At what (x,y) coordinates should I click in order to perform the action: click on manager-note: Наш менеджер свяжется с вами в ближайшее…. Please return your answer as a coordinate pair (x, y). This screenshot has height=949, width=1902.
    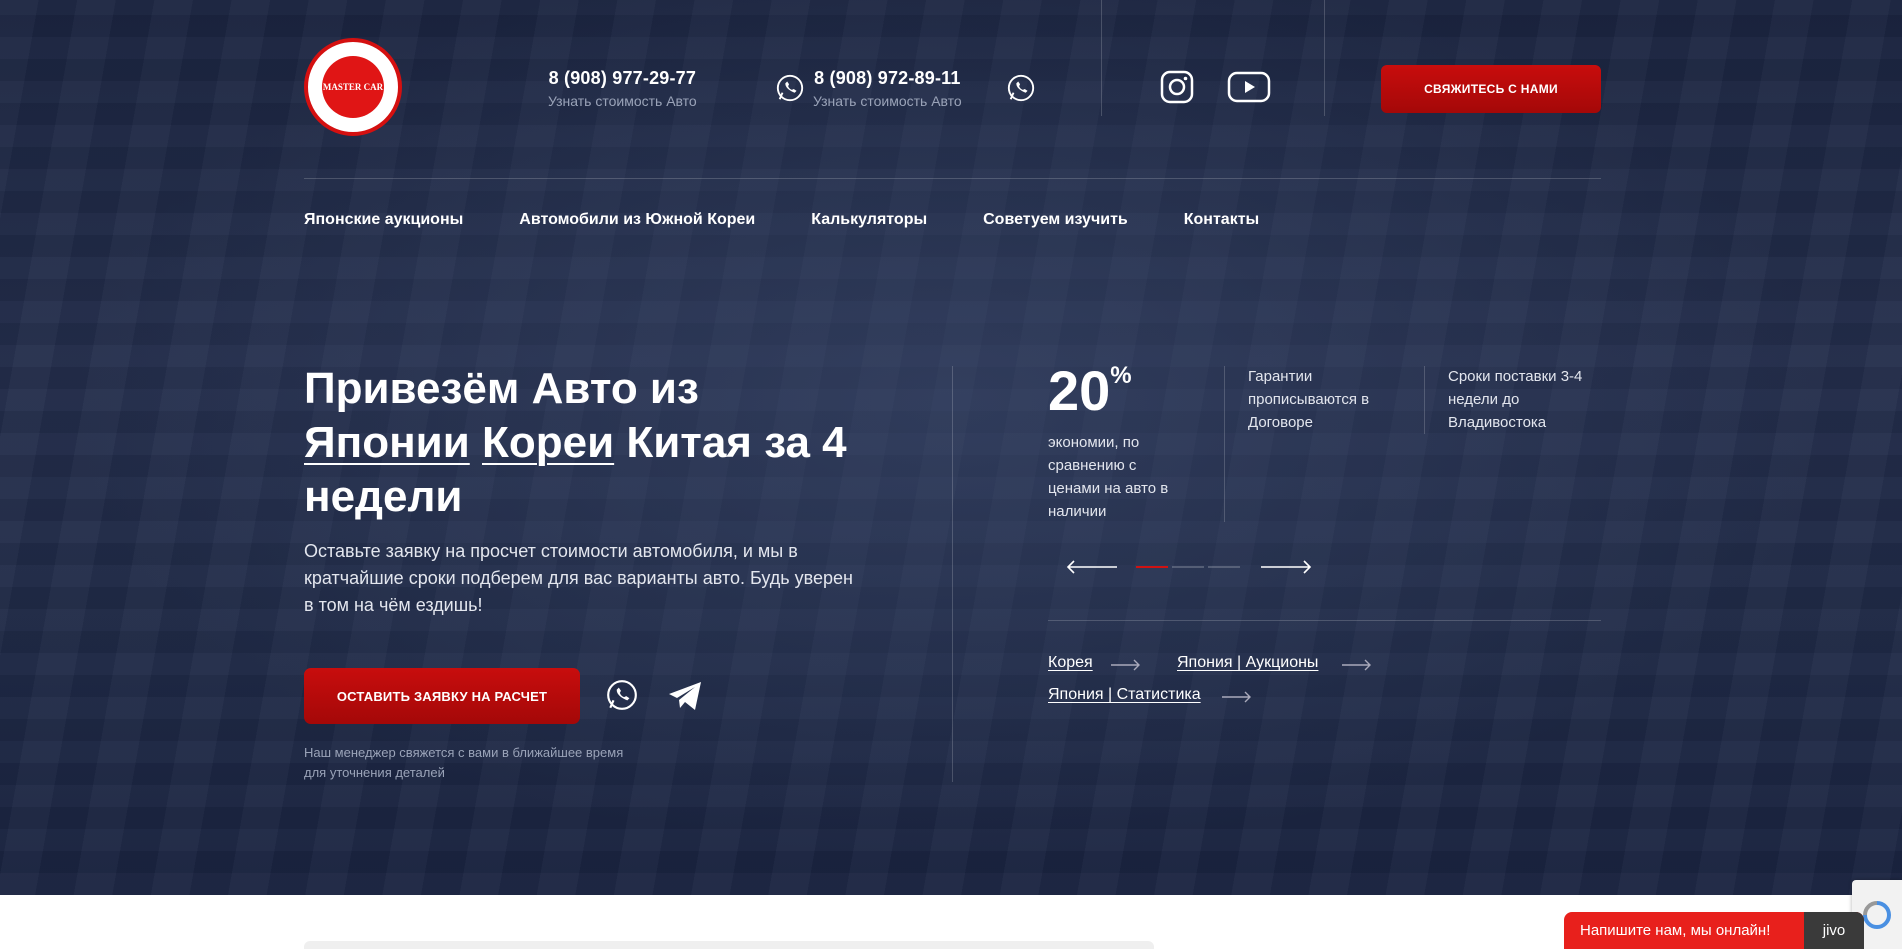
    Looking at the image, I should click on (464, 762).